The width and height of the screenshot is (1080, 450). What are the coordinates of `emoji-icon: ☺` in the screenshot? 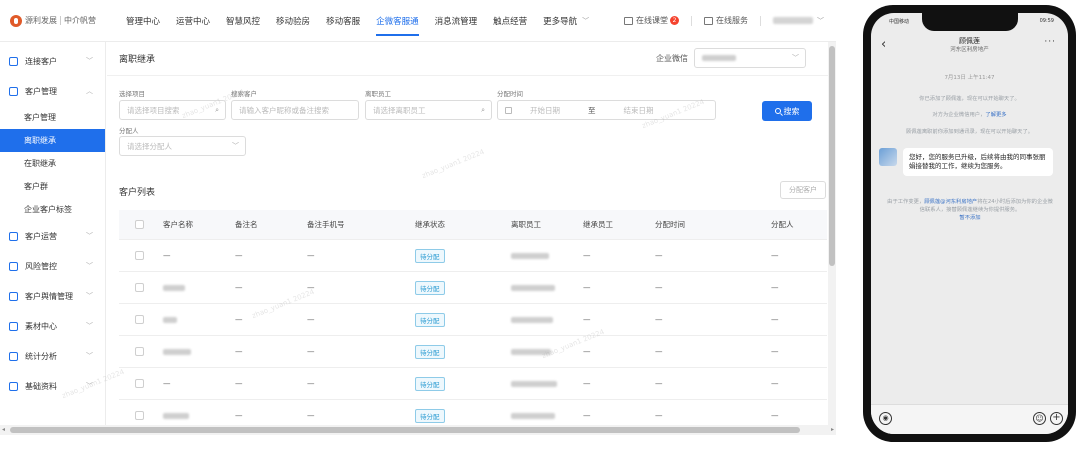 It's located at (1039, 418).